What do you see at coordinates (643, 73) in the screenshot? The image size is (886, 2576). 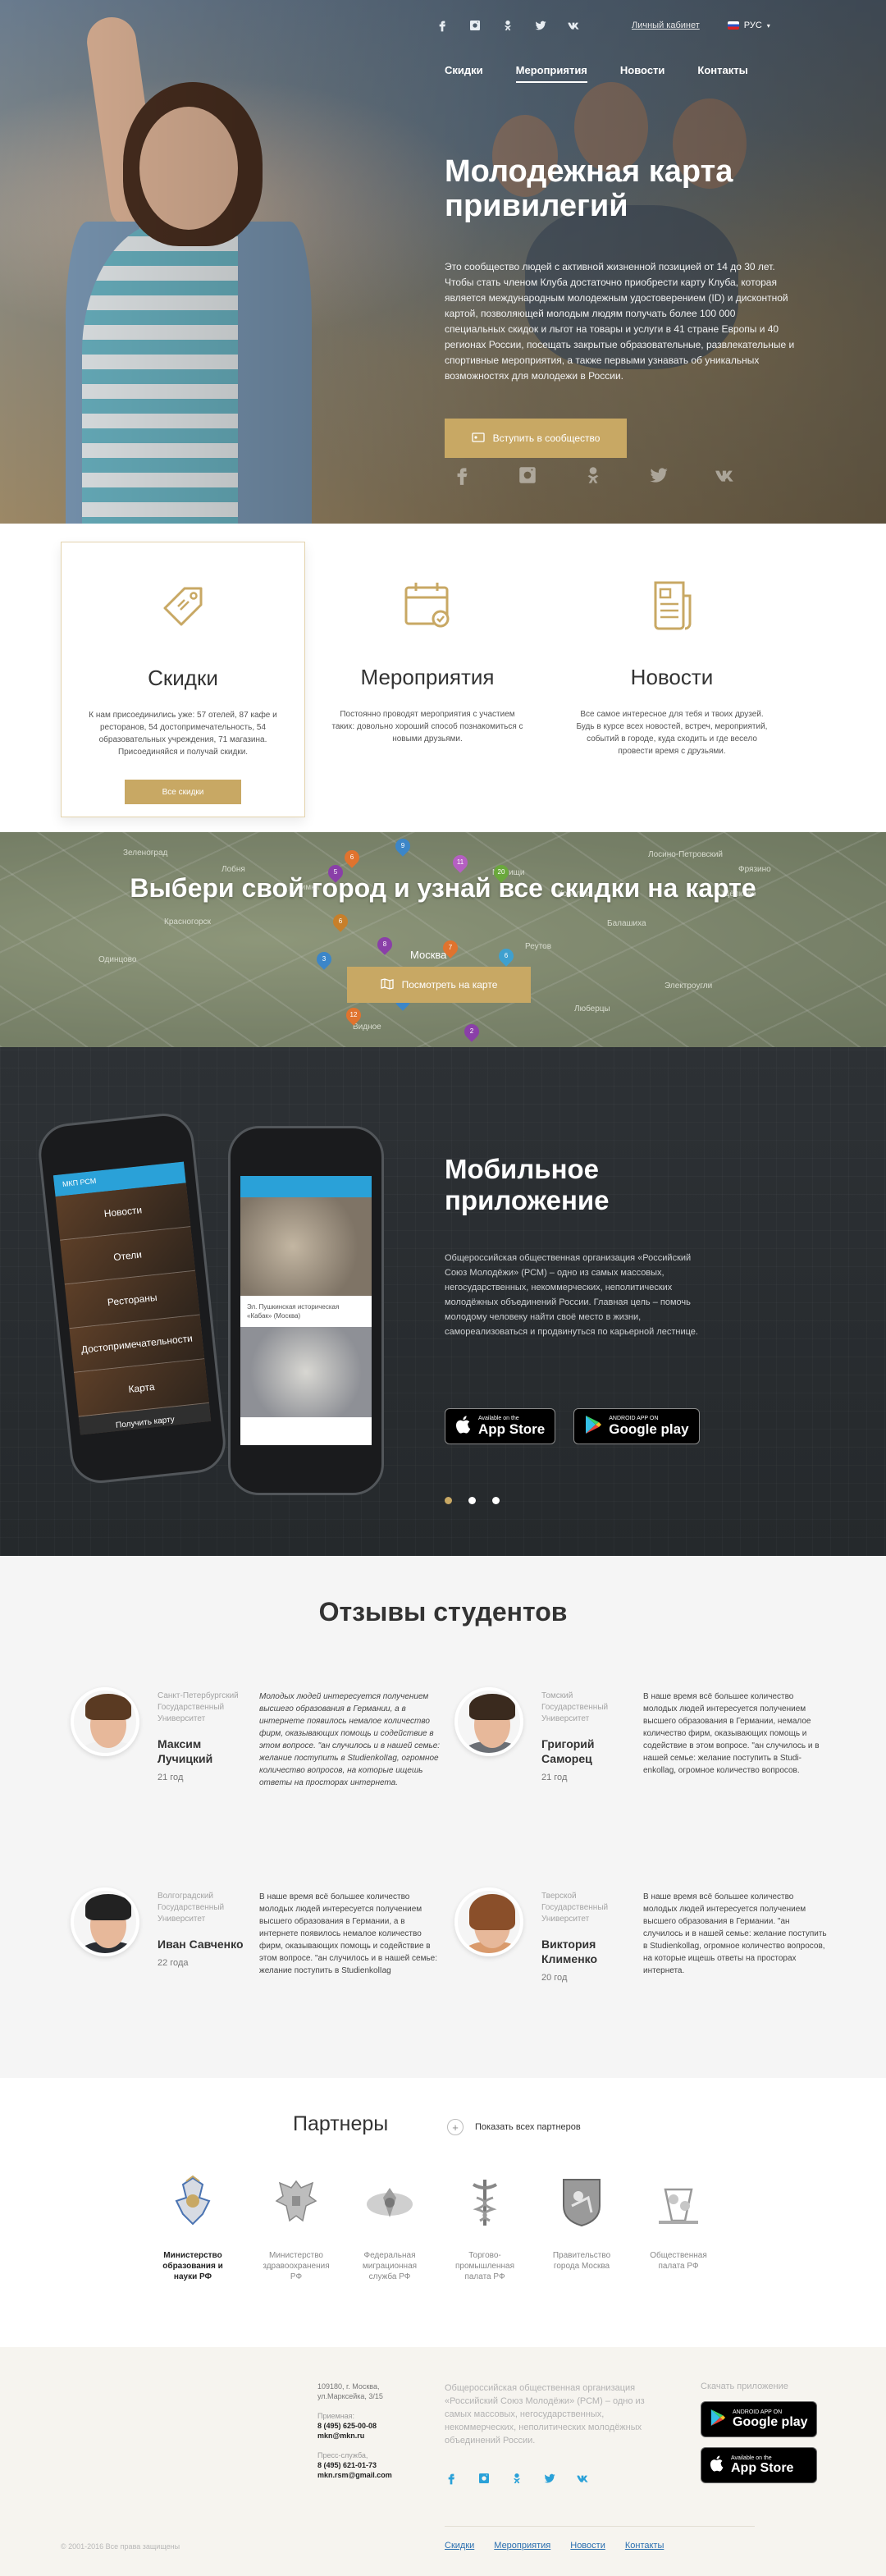 I see `nav-item-news: Новости` at bounding box center [643, 73].